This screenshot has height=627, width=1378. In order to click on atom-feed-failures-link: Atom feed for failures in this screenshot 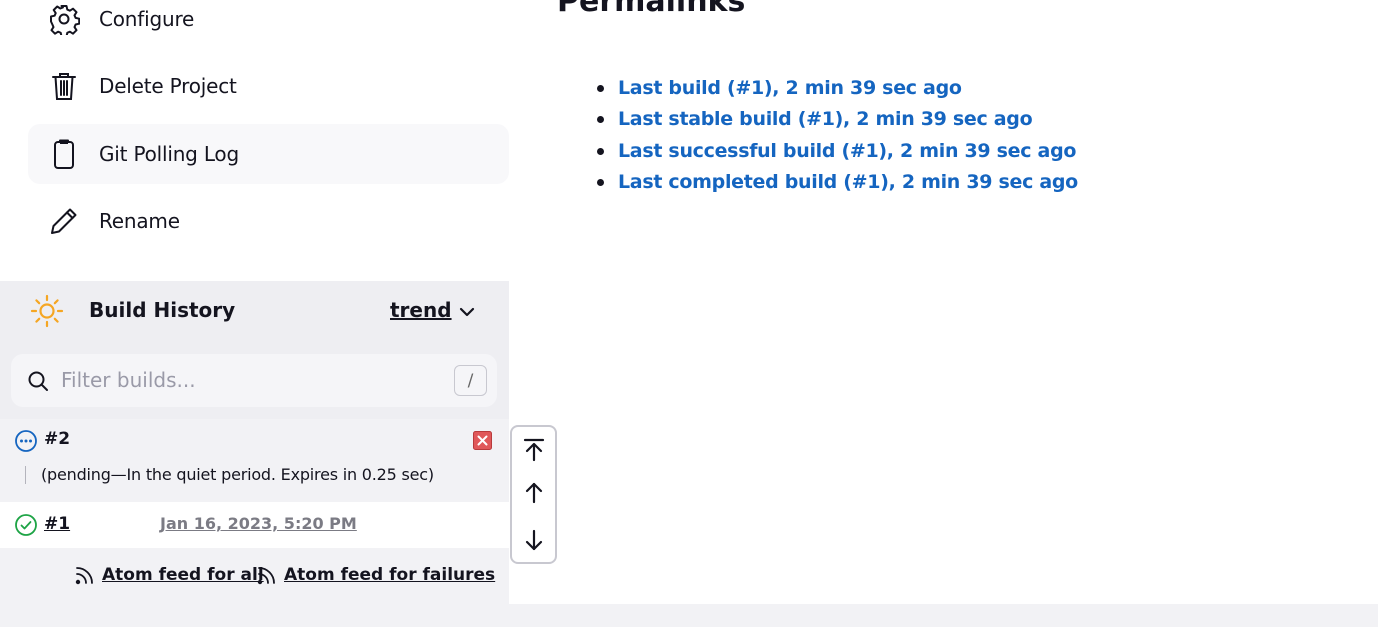, I will do `click(375, 575)`.